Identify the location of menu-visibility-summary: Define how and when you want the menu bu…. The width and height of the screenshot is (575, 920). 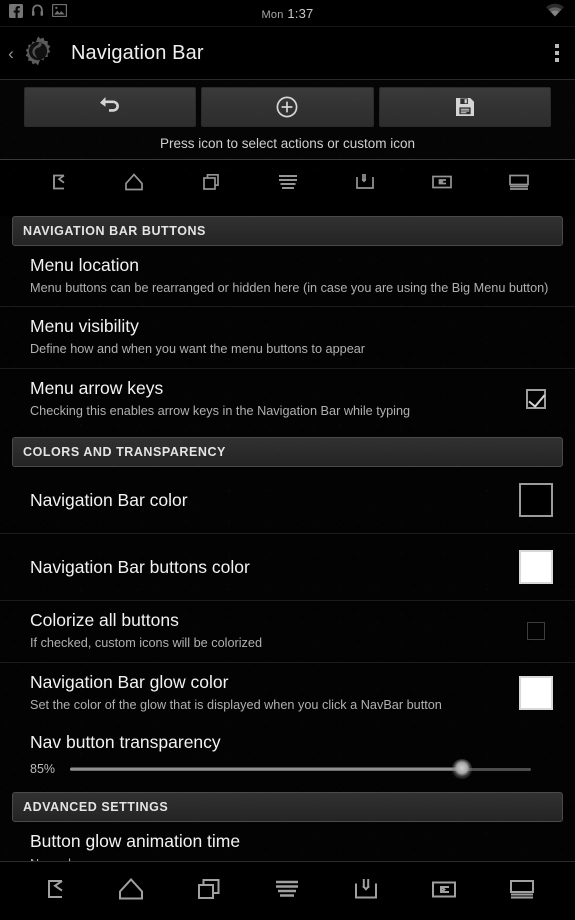
(198, 349).